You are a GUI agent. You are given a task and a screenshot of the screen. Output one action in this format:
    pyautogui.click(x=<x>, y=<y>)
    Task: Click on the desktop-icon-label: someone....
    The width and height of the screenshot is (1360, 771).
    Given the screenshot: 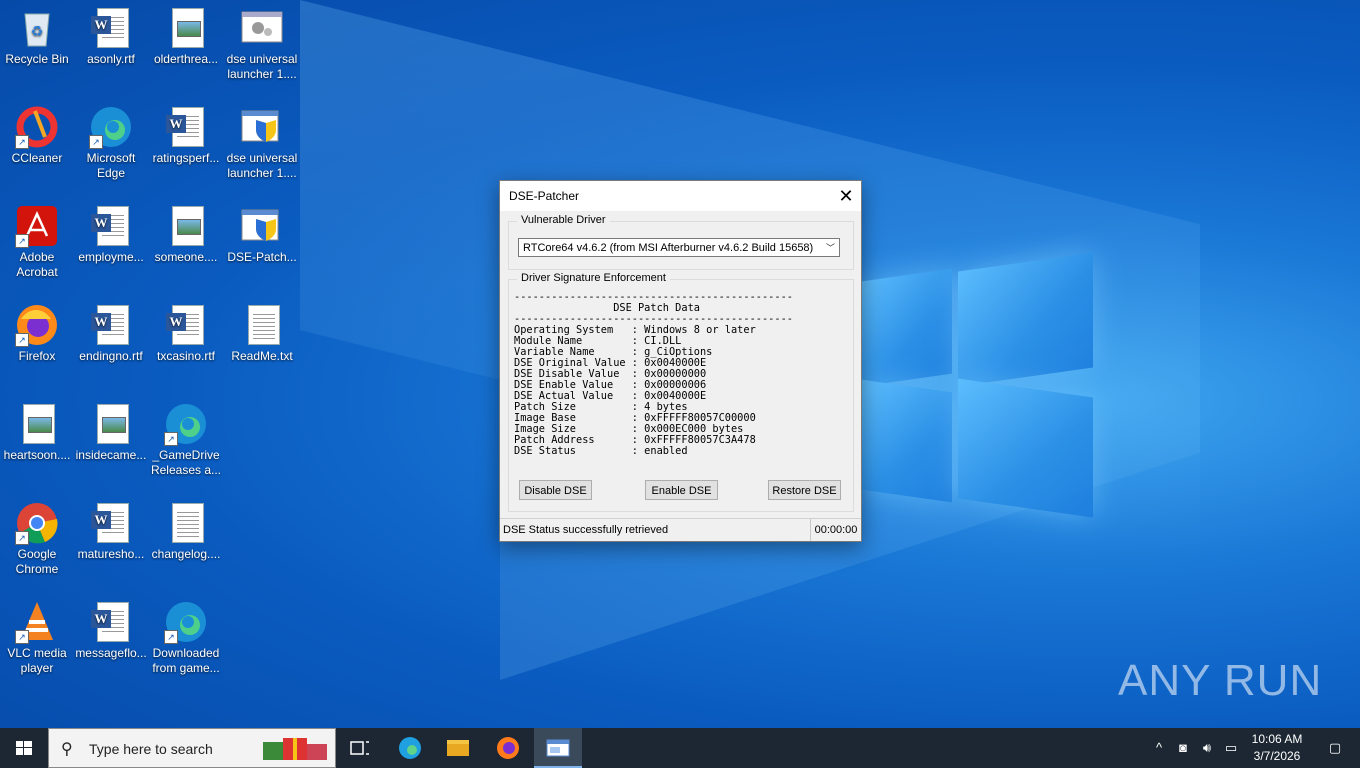 What is the action you would take?
    pyautogui.click(x=186, y=257)
    